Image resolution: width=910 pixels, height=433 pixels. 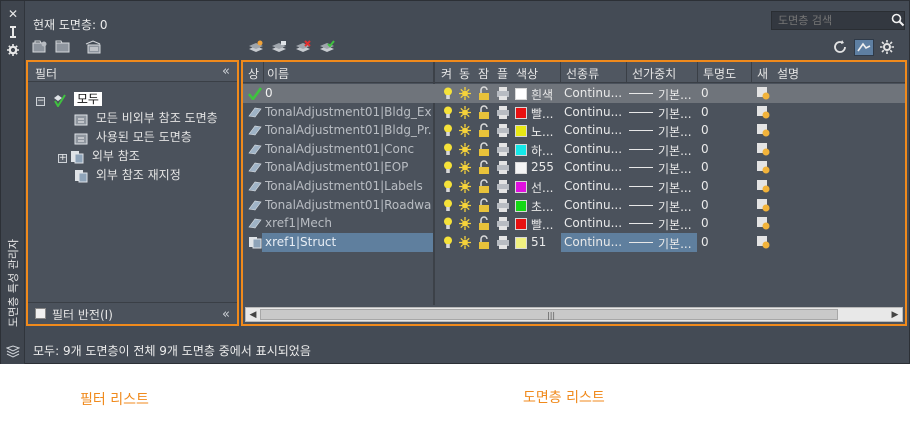 What do you see at coordinates (574, 242) in the screenshot?
I see `layer-row: xref1|Struct 51 Continu... 기본... 0` at bounding box center [574, 242].